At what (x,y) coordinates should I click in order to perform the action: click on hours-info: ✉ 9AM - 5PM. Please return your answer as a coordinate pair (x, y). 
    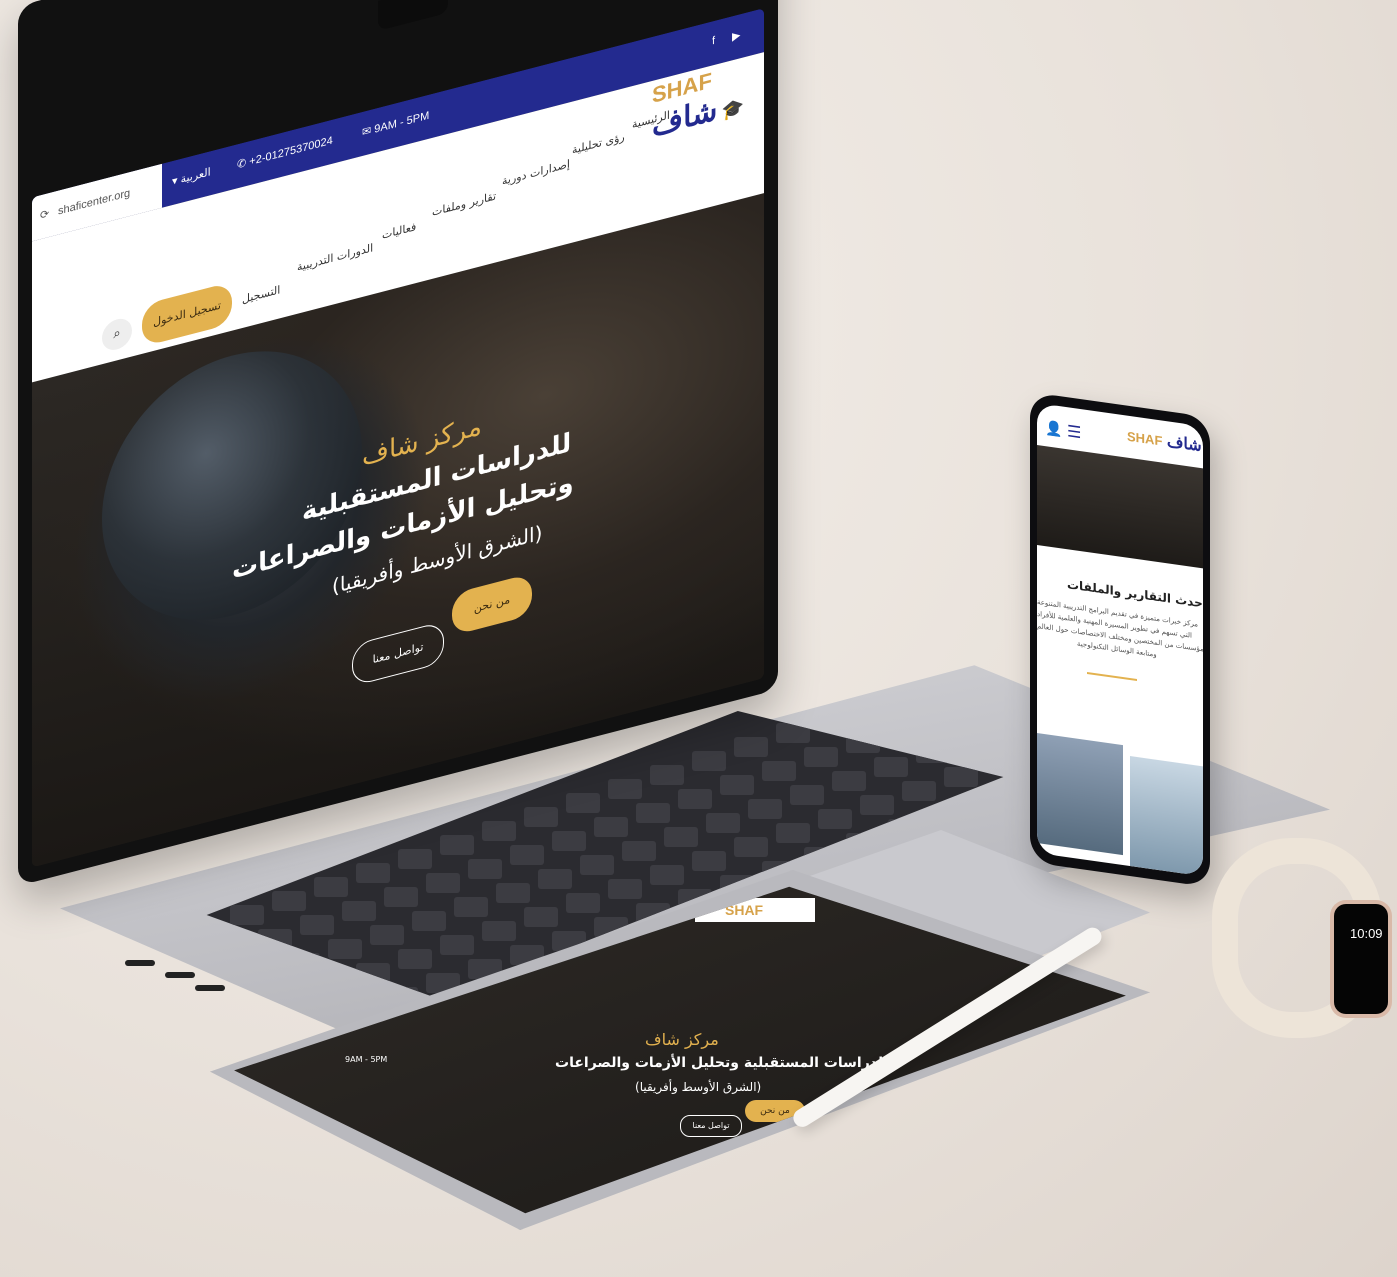
    Looking at the image, I should click on (395, 124).